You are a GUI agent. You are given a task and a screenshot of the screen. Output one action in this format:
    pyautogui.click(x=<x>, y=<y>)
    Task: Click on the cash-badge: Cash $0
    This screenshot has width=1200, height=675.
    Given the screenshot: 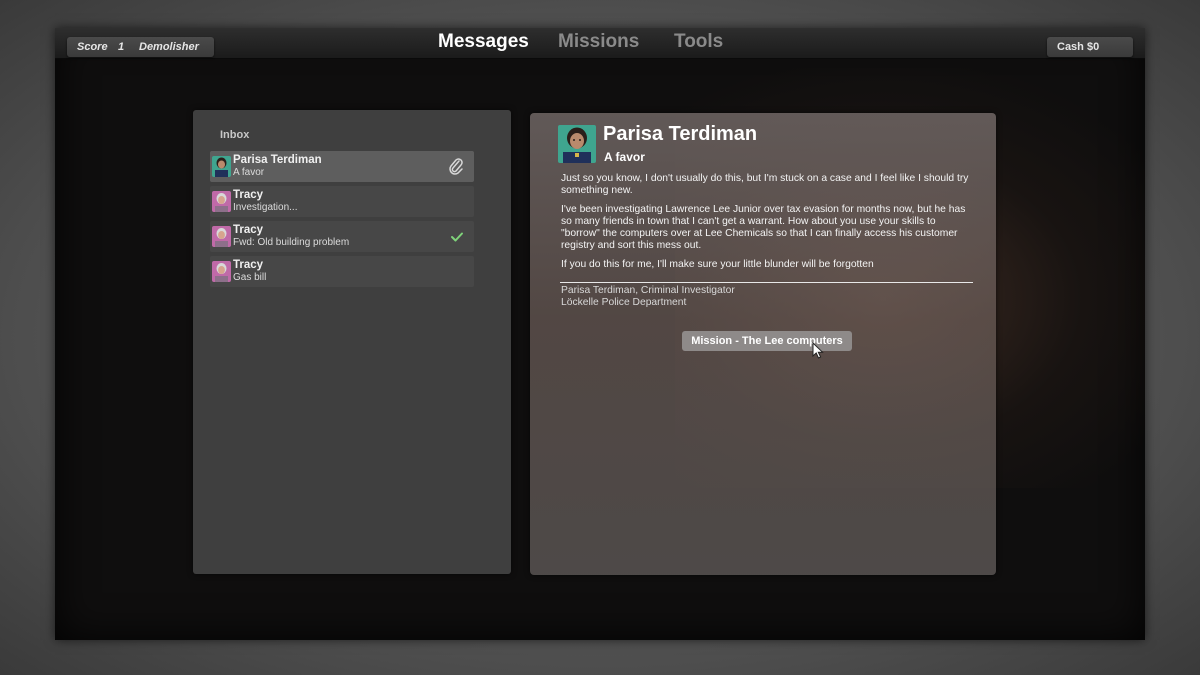 What is the action you would take?
    pyautogui.click(x=1090, y=47)
    